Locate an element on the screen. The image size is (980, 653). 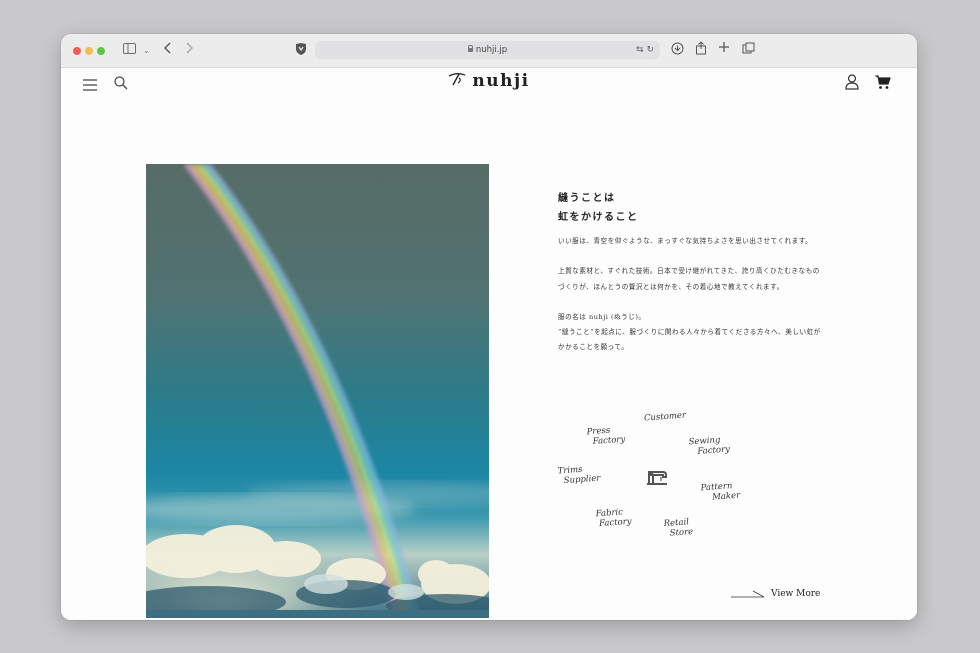
chevron-down-icon: ⌄ is located at coordinates (146, 51).